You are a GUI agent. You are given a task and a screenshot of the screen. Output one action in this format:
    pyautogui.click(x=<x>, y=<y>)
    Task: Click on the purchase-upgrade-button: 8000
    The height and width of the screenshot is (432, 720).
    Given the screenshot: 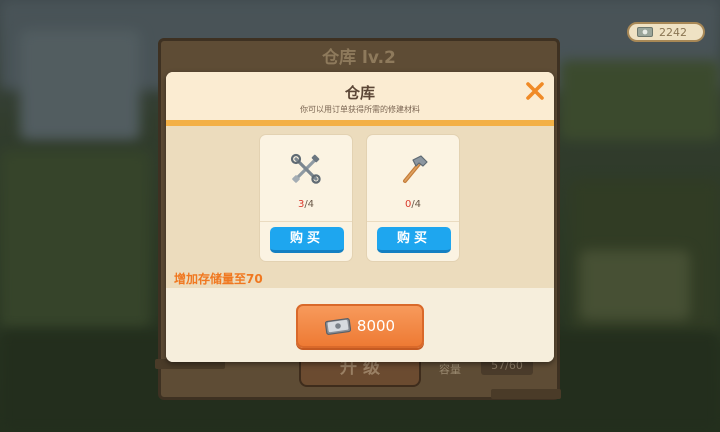 What is the action you would take?
    pyautogui.click(x=360, y=326)
    